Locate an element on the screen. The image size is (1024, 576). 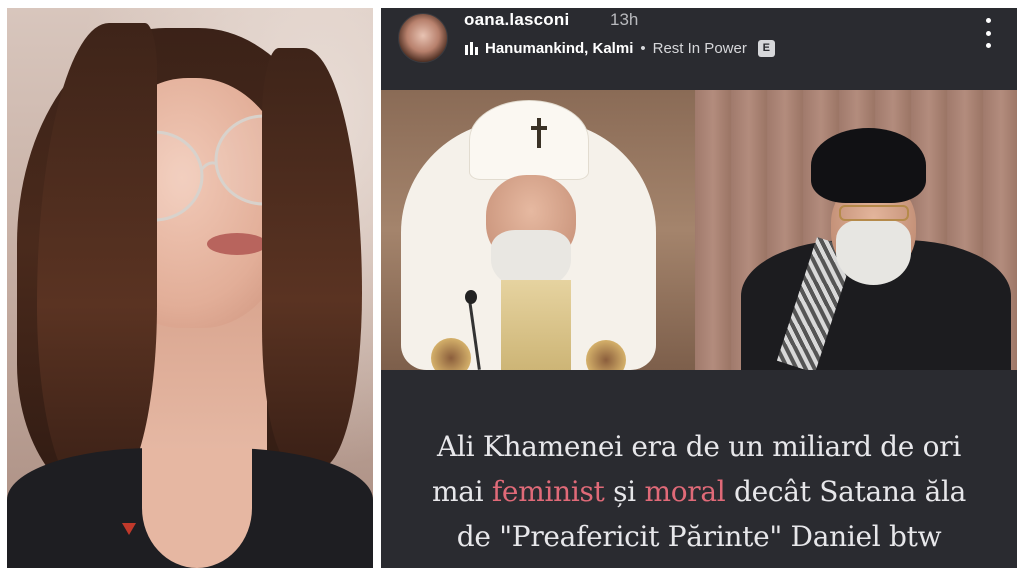
red-pin-icon is located at coordinates (129, 529).